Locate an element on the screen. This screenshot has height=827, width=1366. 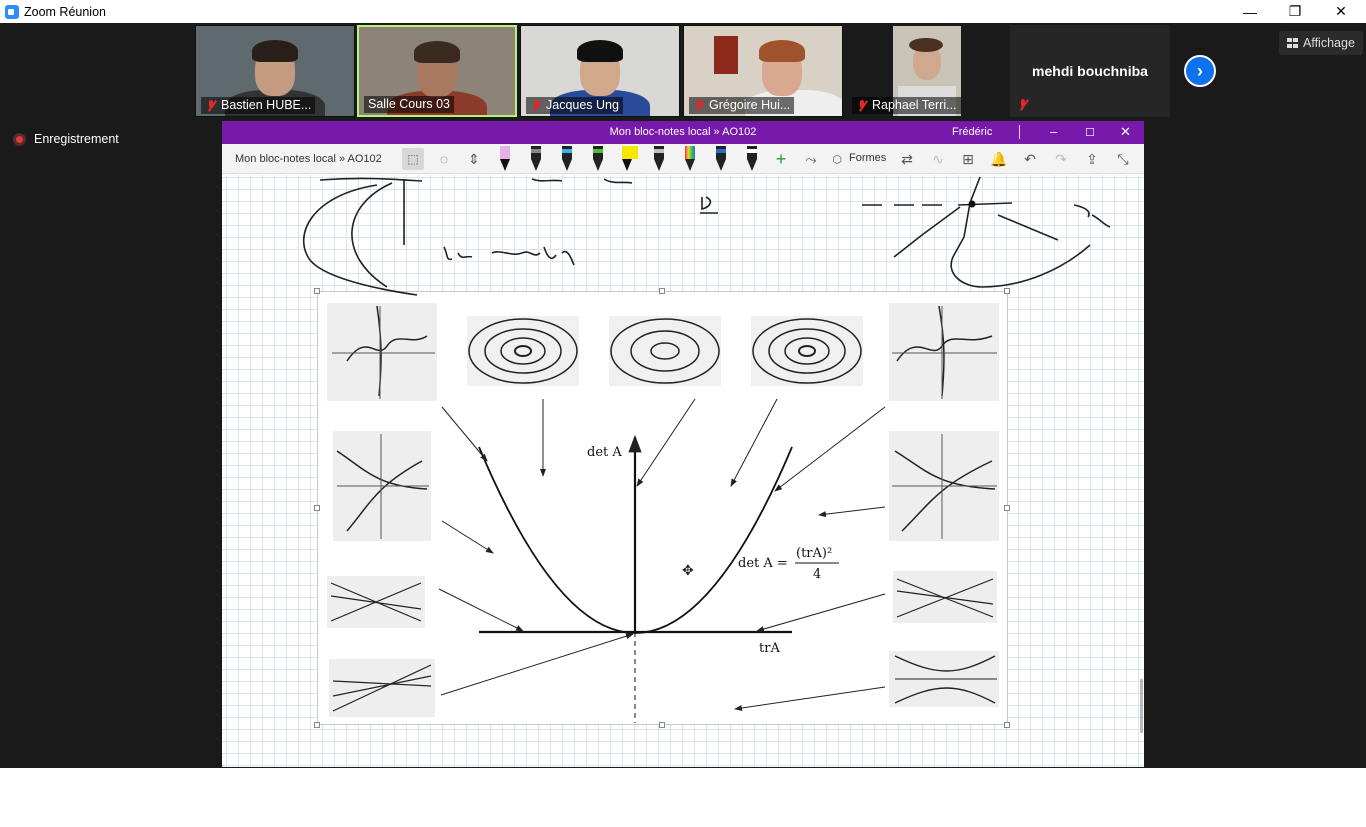
ruler-icon: ⊞ is located at coordinates (968, 159).